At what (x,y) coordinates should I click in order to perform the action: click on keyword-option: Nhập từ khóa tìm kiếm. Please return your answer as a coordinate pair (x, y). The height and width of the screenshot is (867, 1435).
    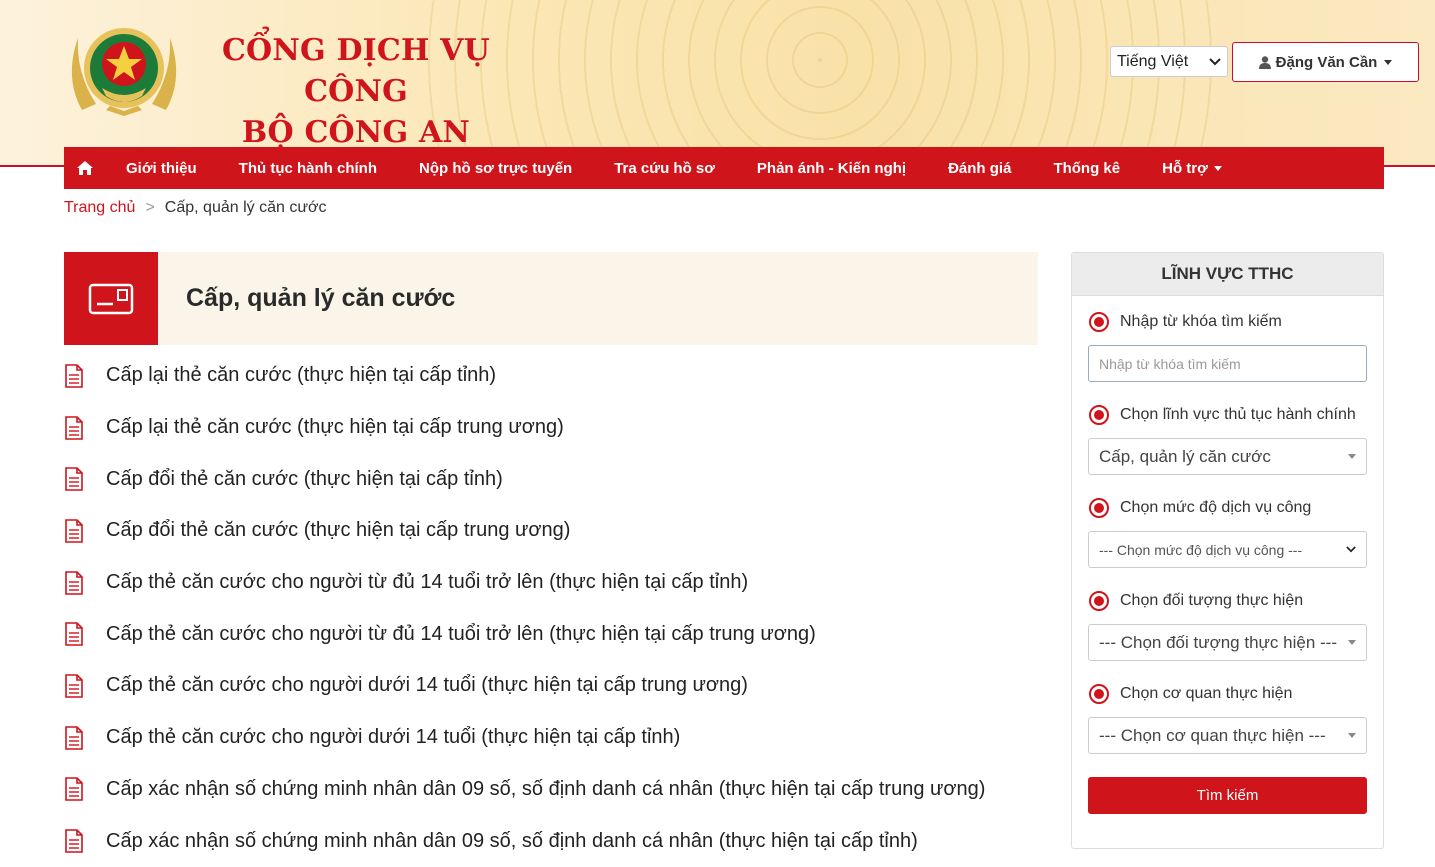
    Looking at the image, I should click on (1185, 322).